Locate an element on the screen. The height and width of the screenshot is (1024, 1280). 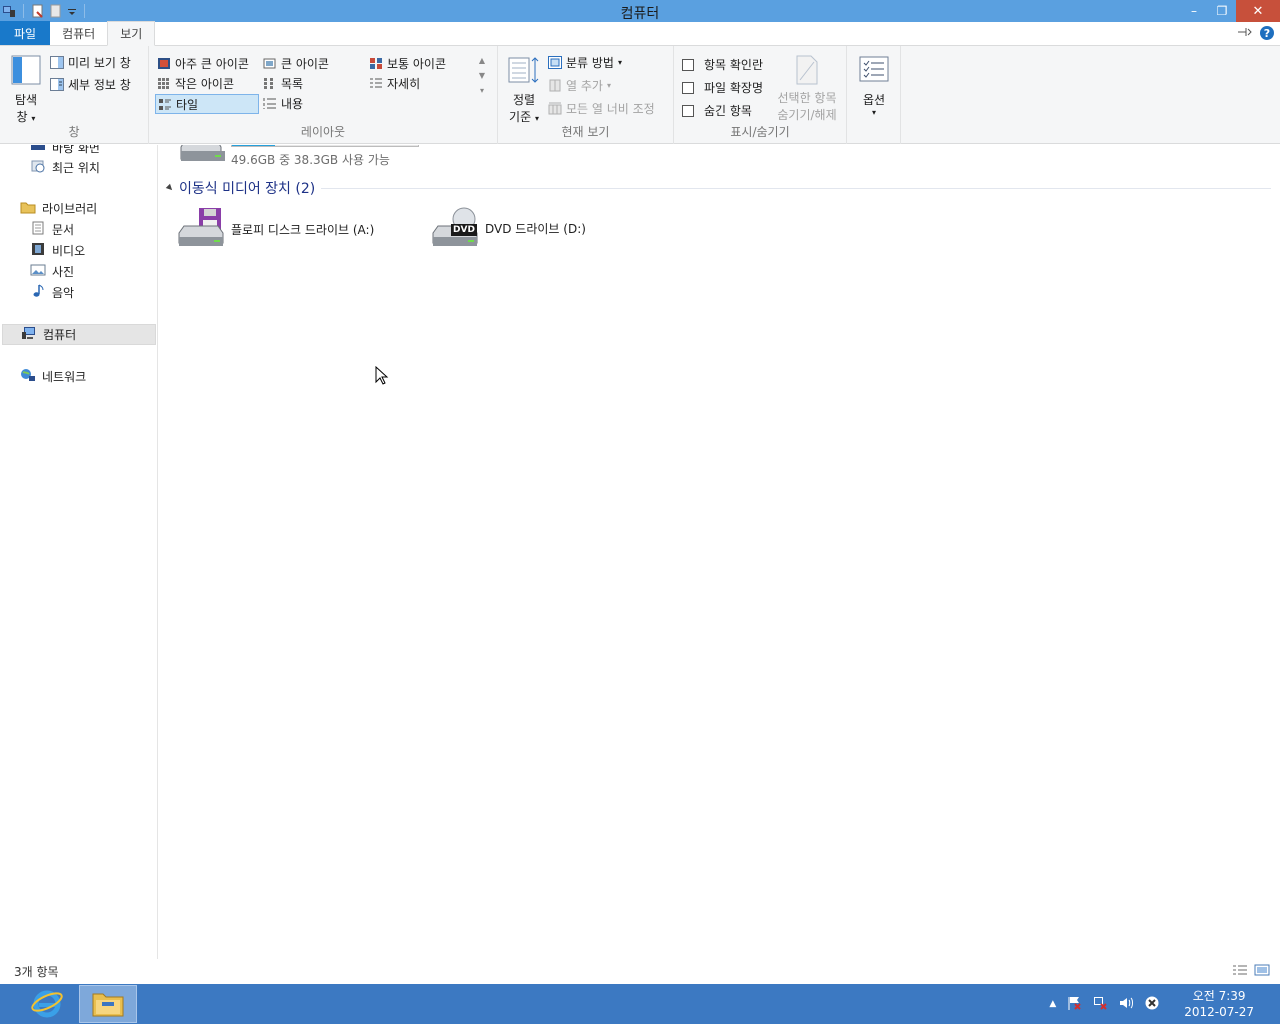
nav-item-videos: 비디오 is located at coordinates (57, 250).